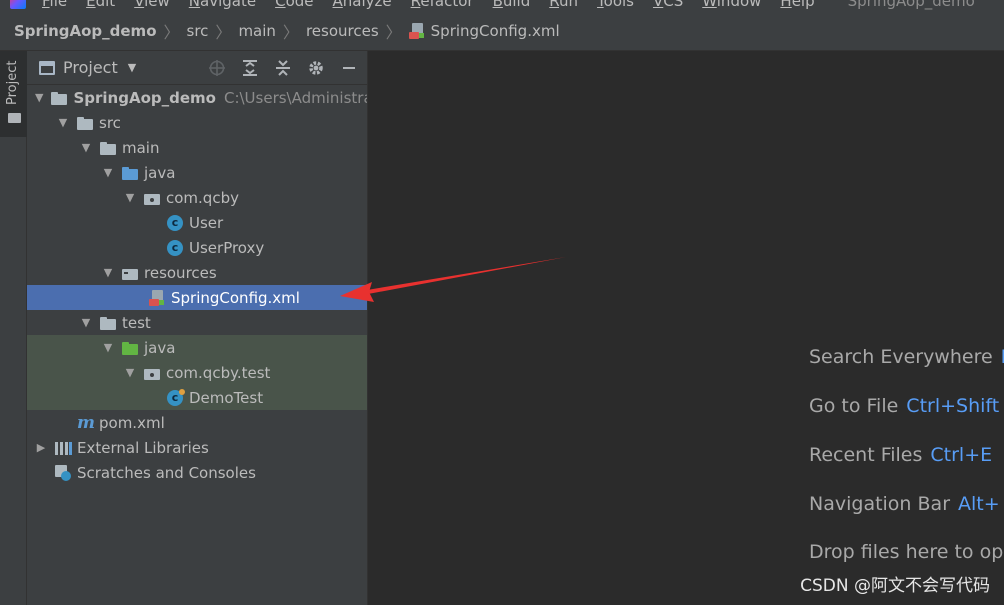  What do you see at coordinates (130, 348) in the screenshot?
I see `test-source-folder-icon` at bounding box center [130, 348].